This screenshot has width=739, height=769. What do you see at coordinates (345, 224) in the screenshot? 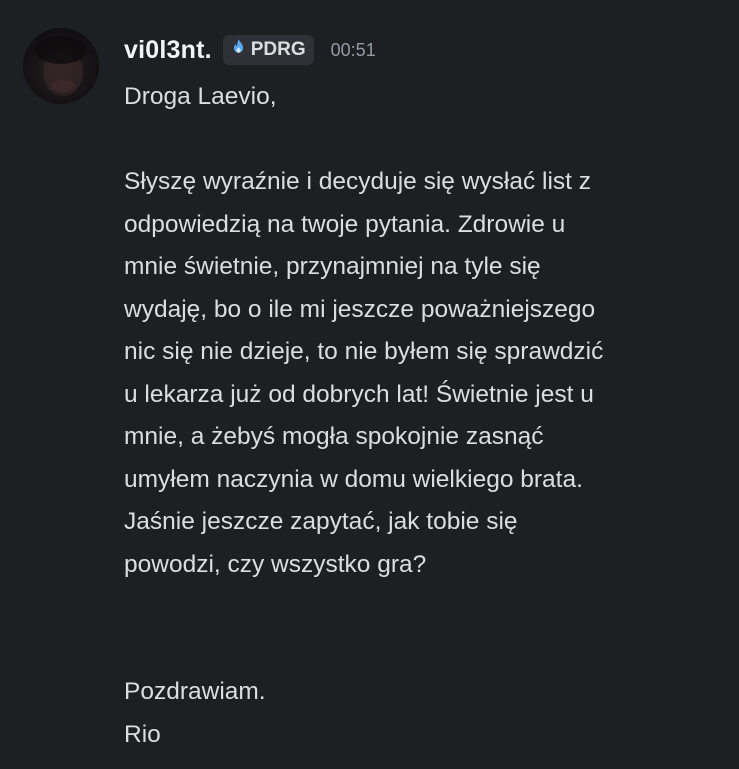
I see `text-line: odpowiedzią na twoje pytania. Zdrowie u` at bounding box center [345, 224].